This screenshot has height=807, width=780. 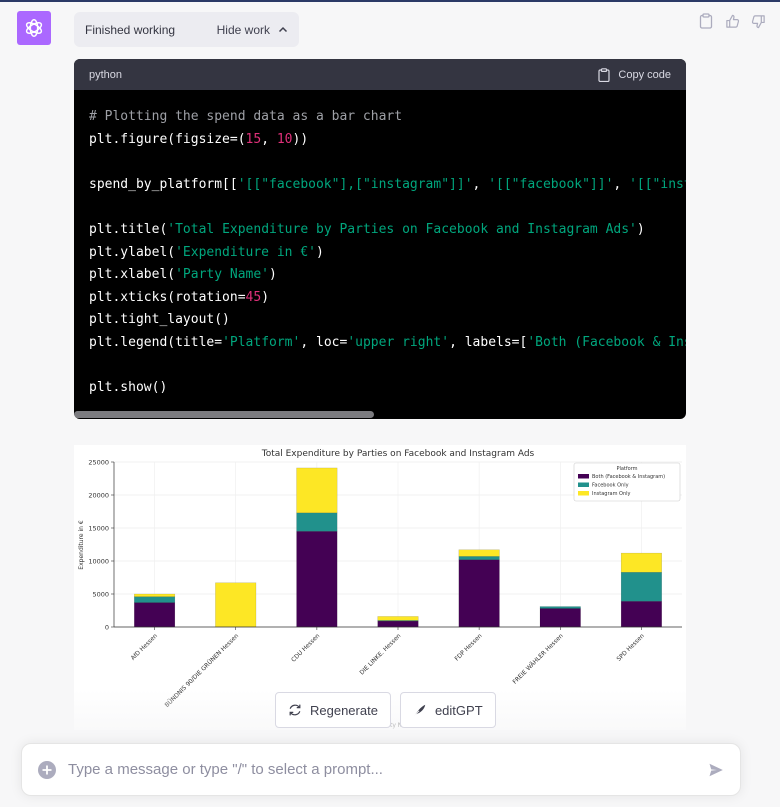 I want to click on message-composer, so click(x=381, y=769).